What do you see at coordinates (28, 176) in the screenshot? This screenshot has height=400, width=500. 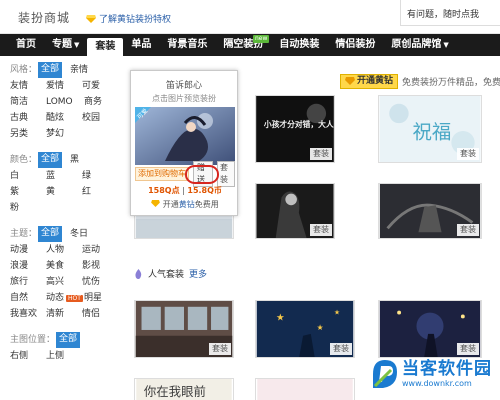 I see `filter-option: 白` at bounding box center [28, 176].